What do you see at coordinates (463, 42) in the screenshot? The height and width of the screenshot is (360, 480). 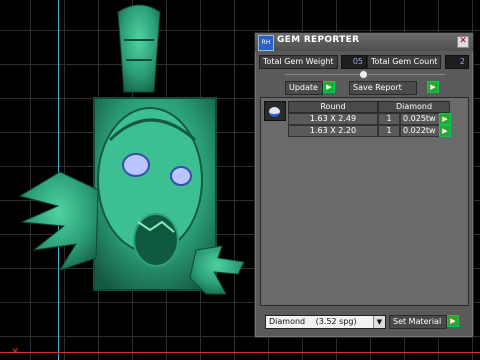 I see `close-icon: ✕` at bounding box center [463, 42].